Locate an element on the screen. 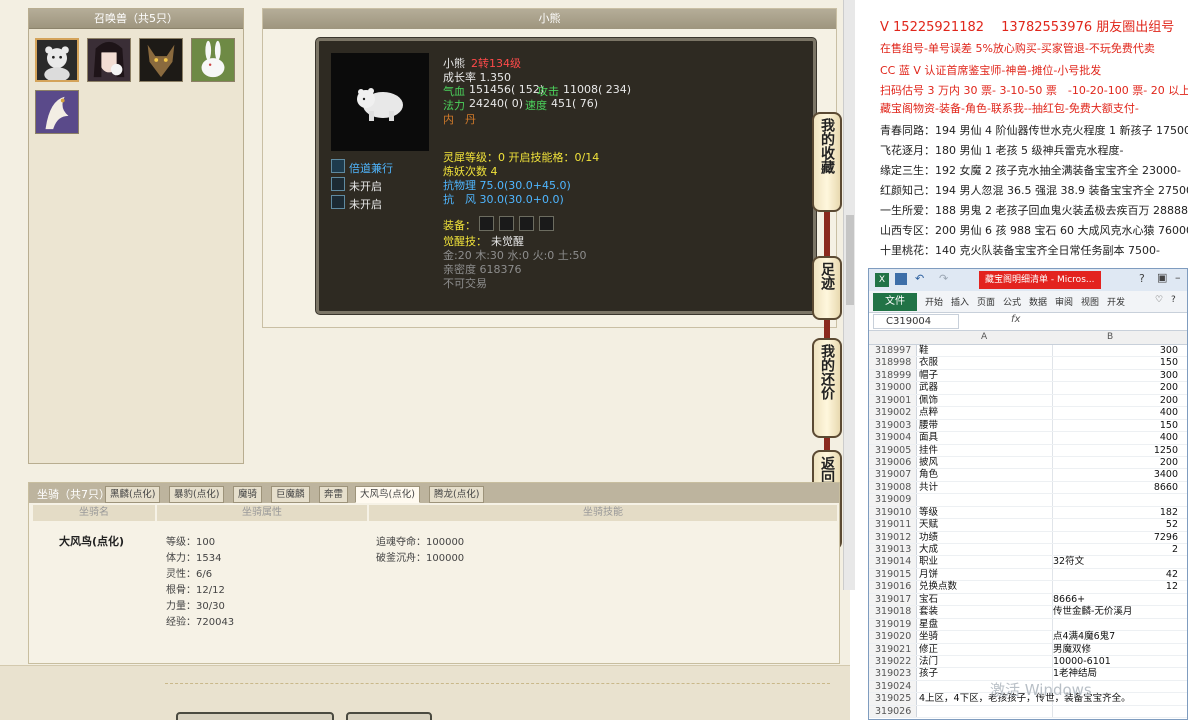 This screenshot has height=720, width=1188. row-number: 319001 is located at coordinates (893, 400).